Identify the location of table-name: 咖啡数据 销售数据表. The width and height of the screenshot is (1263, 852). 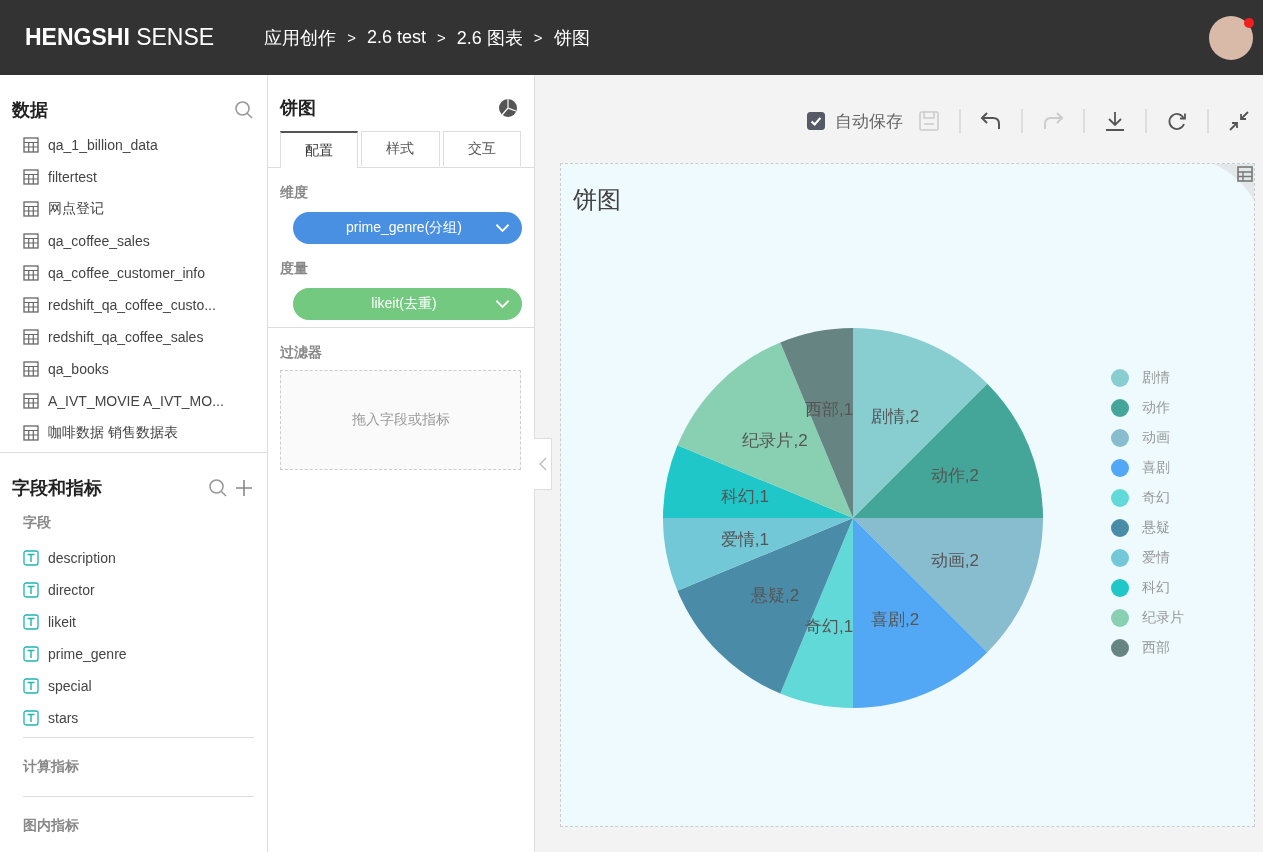
(113, 433).